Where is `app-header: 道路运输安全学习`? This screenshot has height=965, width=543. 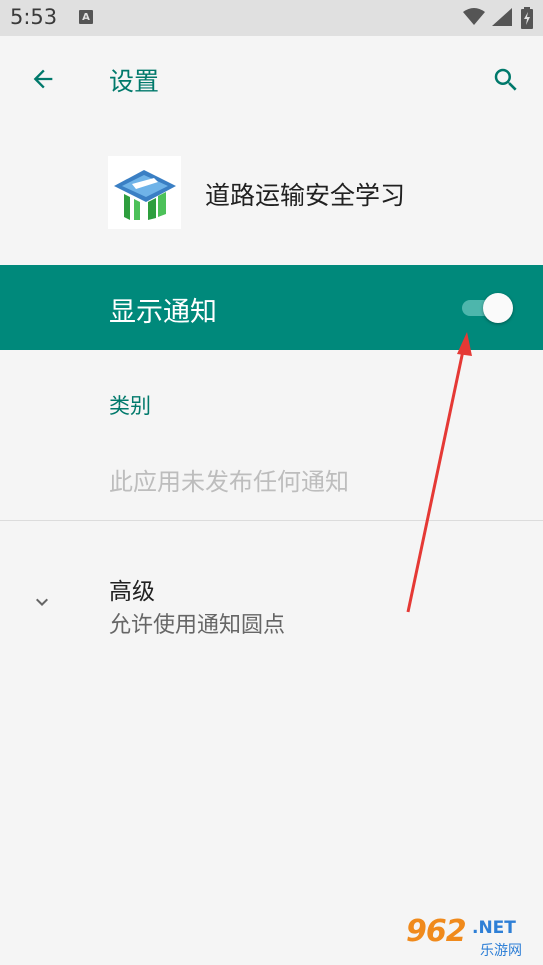
app-header: 道路运输安全学习 is located at coordinates (271, 195).